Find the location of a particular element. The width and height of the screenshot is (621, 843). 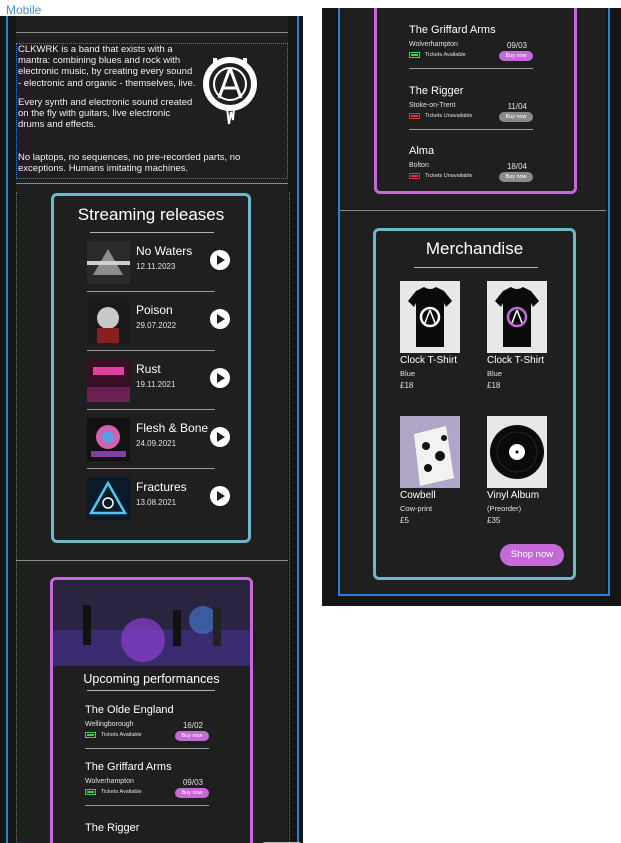

release-date: 19.11.2021 is located at coordinates (156, 384).